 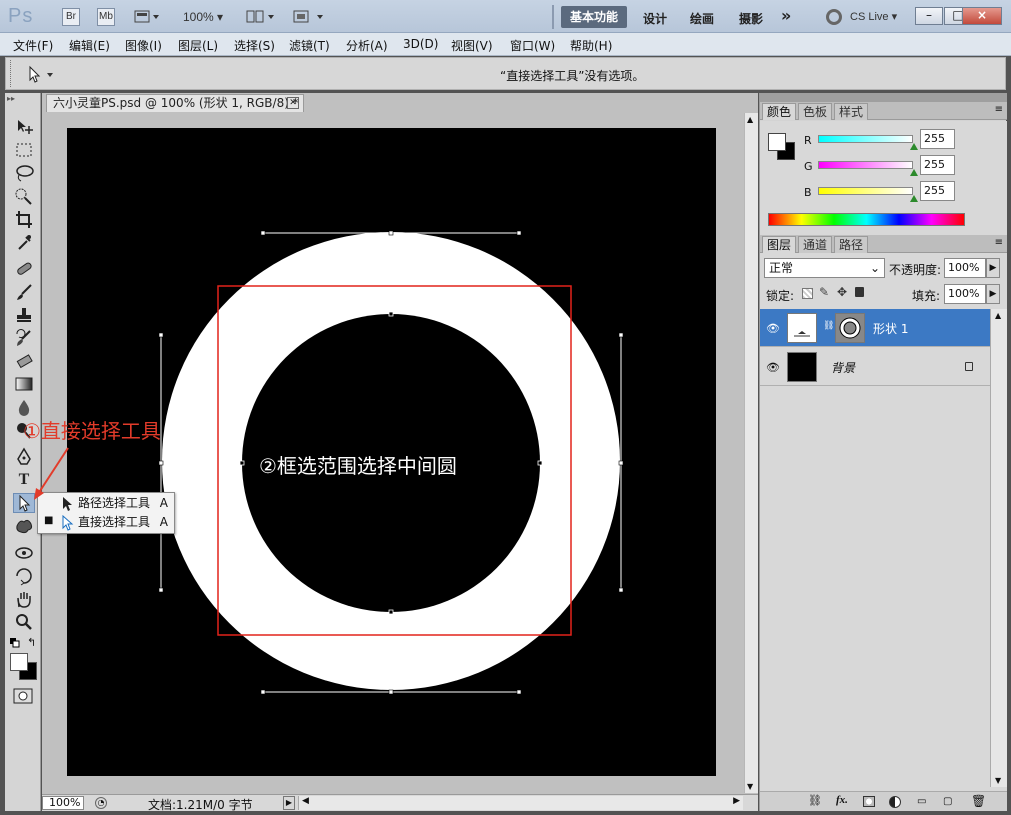 What do you see at coordinates (39, 74) in the screenshot?
I see `tool-preset-picker` at bounding box center [39, 74].